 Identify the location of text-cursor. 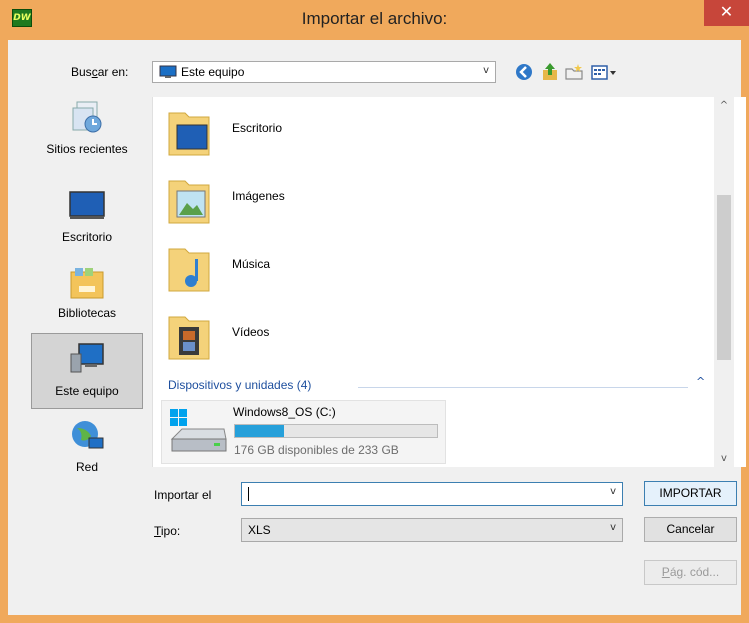
(248, 494).